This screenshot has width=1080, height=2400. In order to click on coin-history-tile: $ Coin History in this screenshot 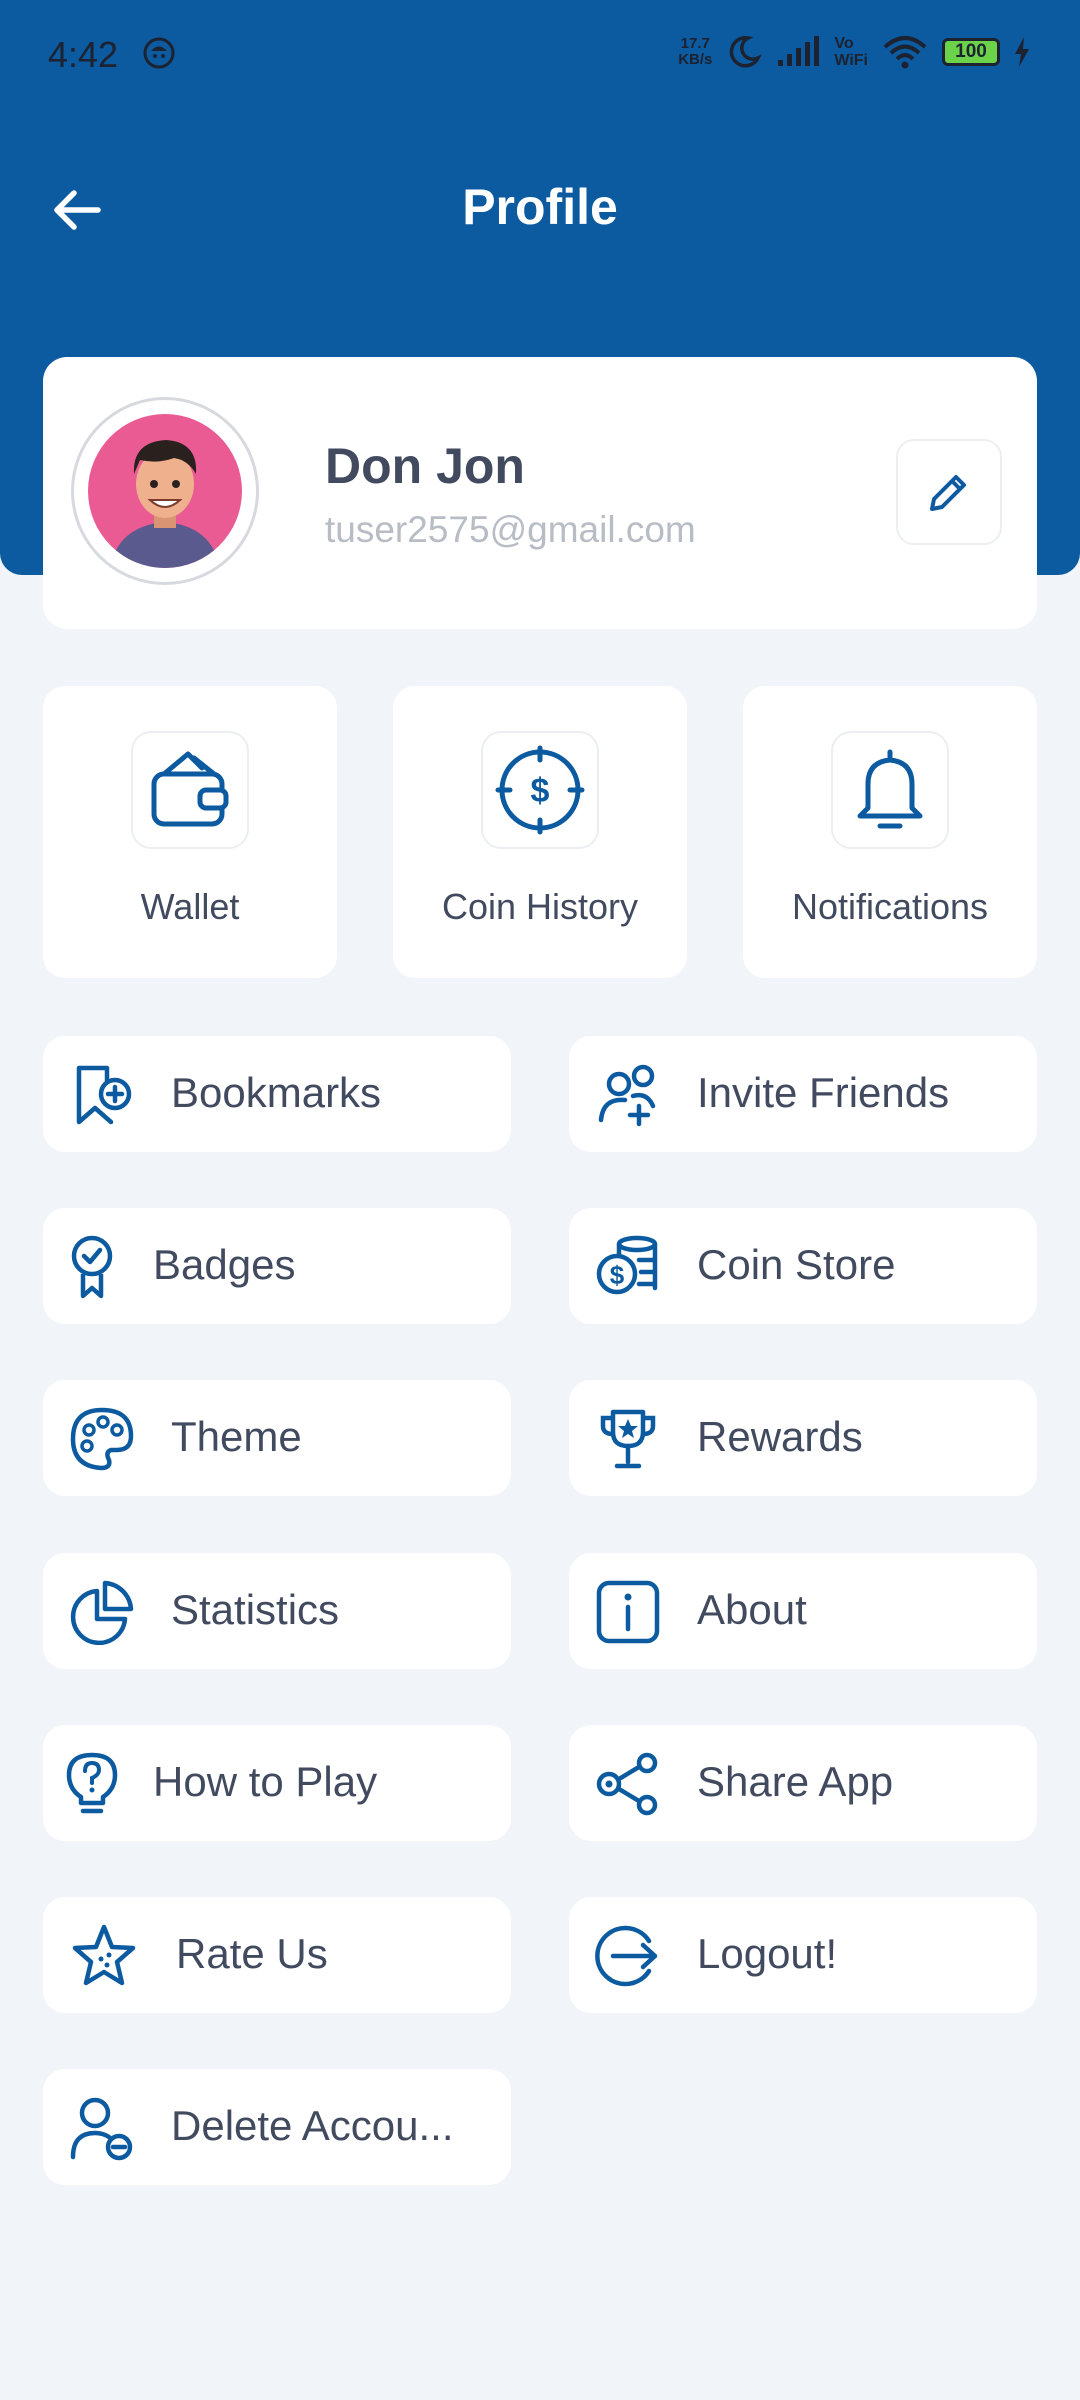, I will do `click(540, 832)`.